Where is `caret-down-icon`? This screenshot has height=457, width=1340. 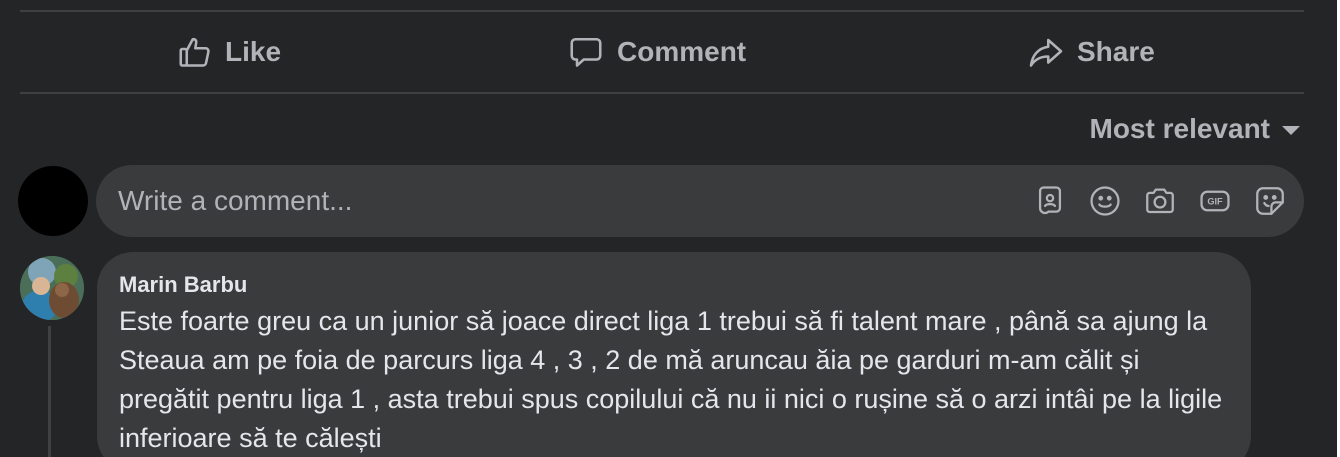
caret-down-icon is located at coordinates (1291, 130).